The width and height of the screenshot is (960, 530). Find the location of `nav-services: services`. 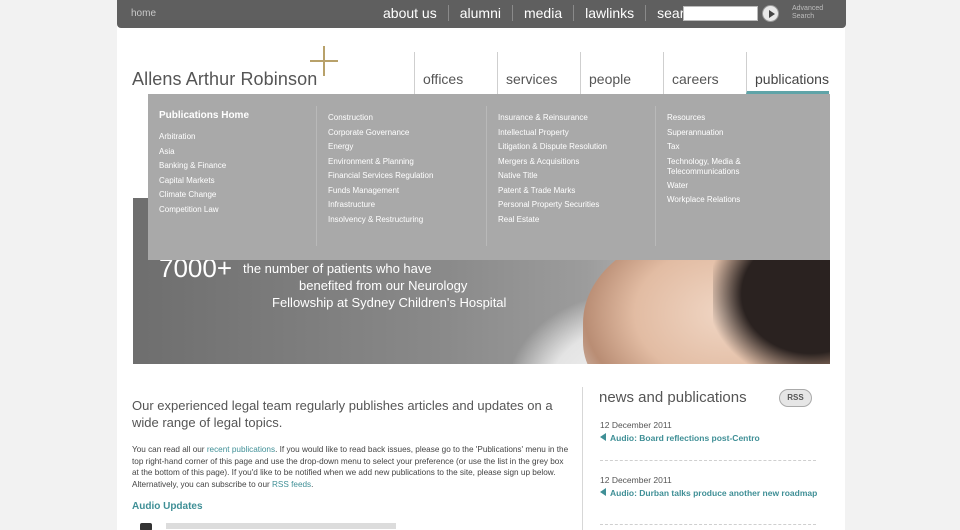

nav-services: services is located at coordinates (538, 73).